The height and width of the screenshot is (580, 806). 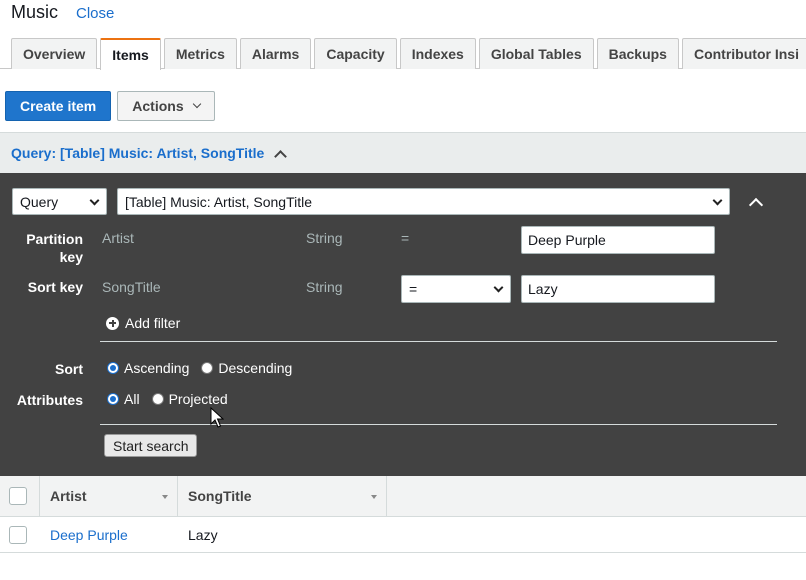 I want to click on page-title: Music, so click(x=35, y=12).